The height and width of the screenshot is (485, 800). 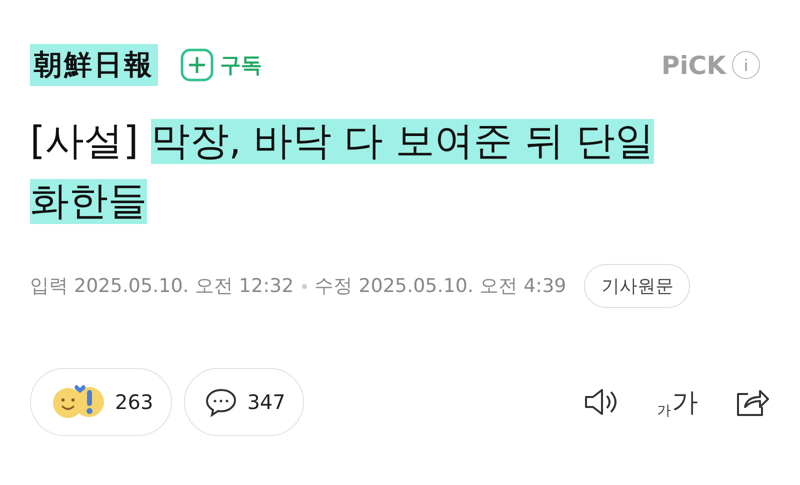 I want to click on speaker-icon, so click(x=601, y=402).